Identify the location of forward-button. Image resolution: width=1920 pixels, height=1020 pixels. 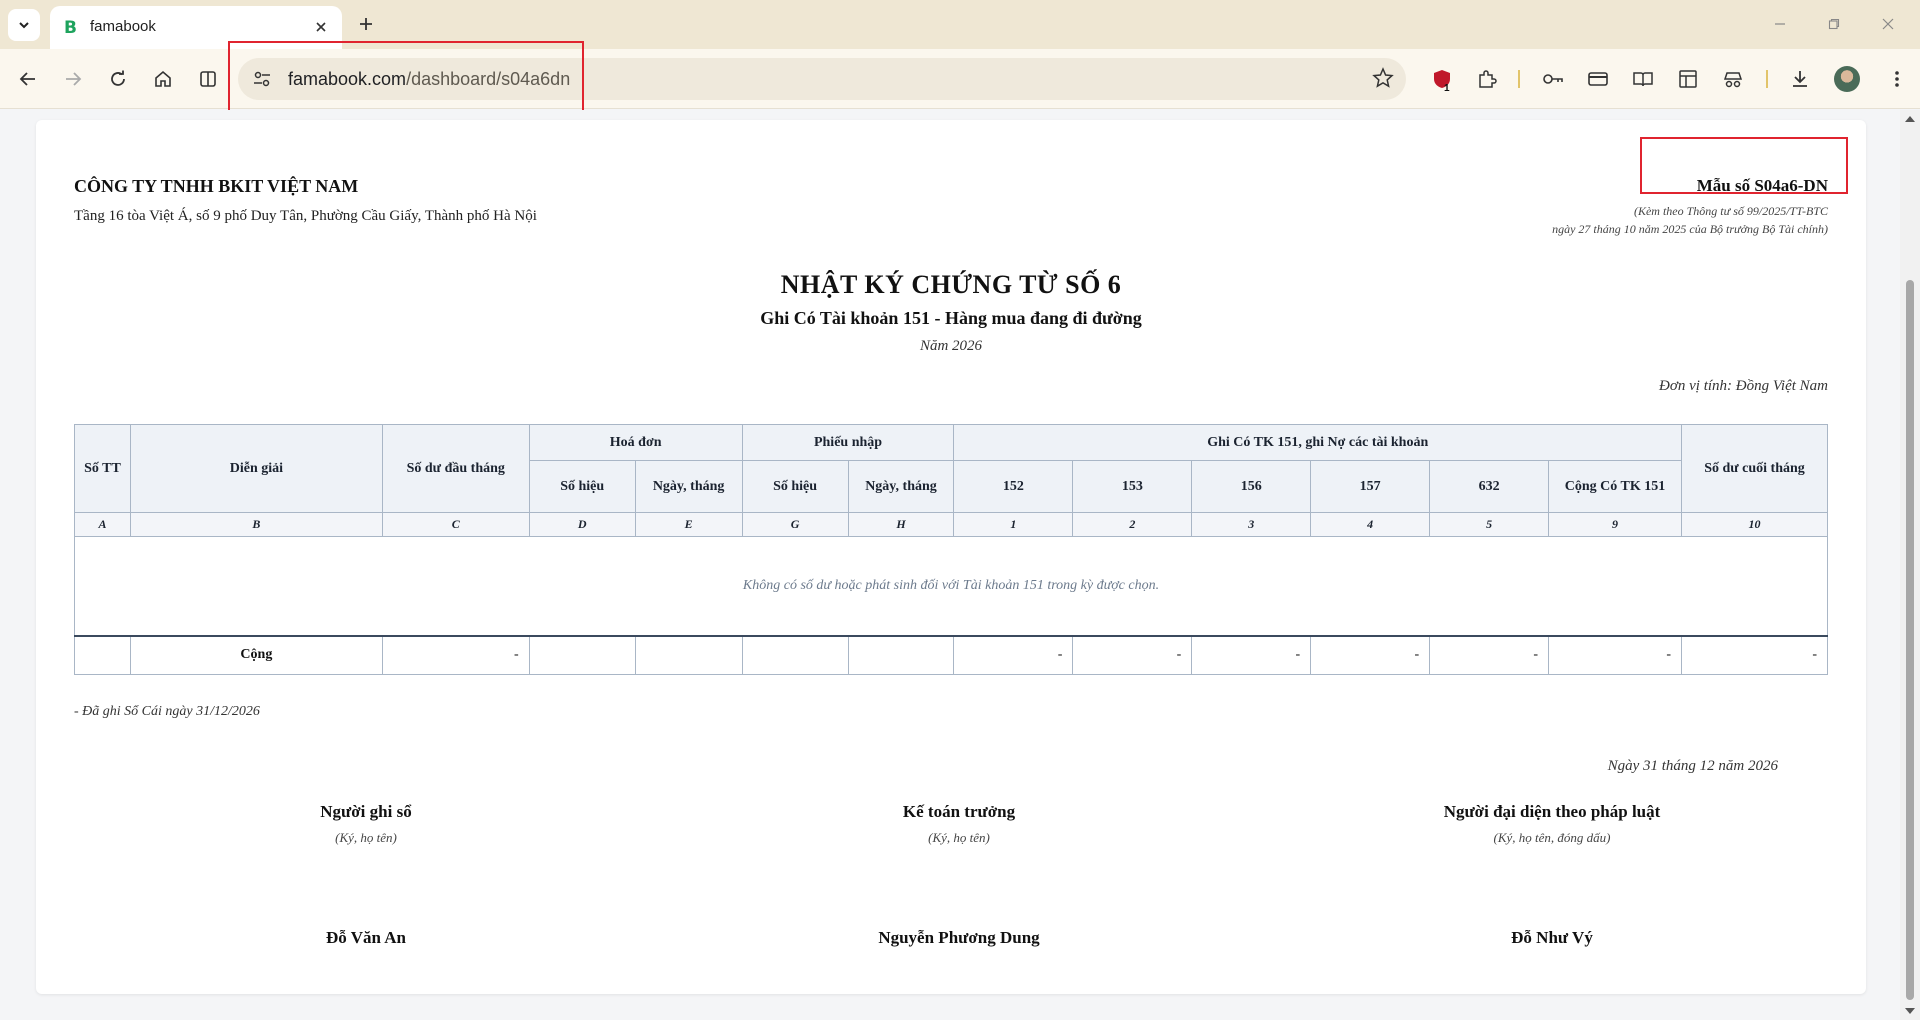
(73, 79).